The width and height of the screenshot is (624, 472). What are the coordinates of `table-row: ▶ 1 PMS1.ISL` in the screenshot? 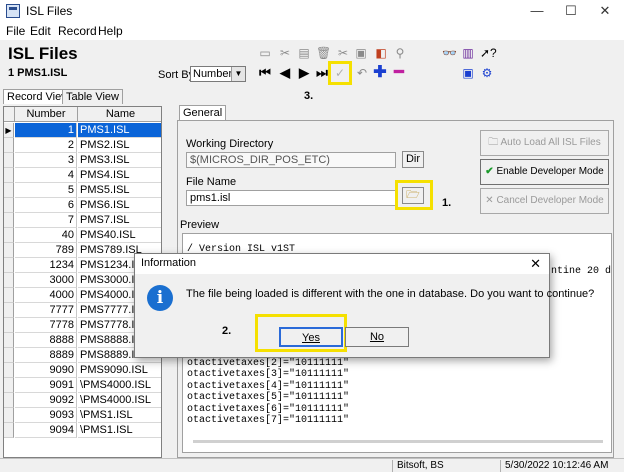 It's located at (82, 130).